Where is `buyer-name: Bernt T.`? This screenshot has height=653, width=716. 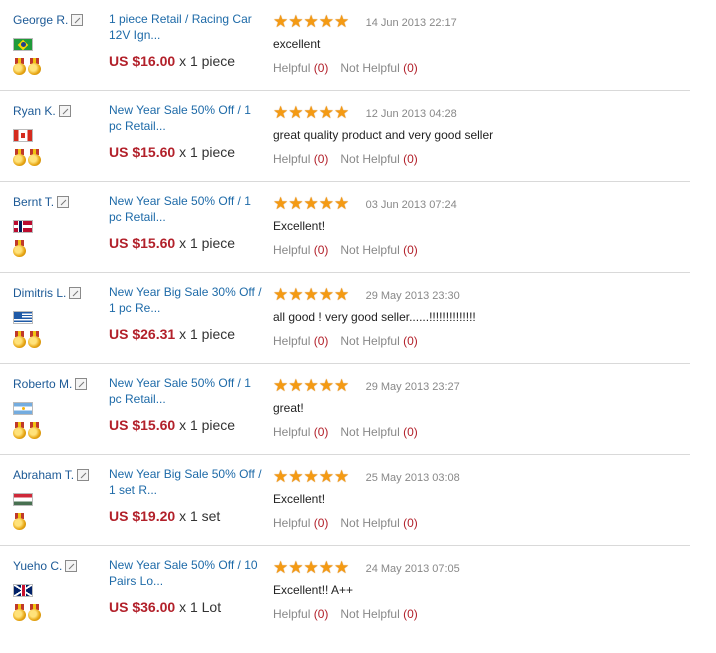
buyer-name: Bernt T. is located at coordinates (33, 202).